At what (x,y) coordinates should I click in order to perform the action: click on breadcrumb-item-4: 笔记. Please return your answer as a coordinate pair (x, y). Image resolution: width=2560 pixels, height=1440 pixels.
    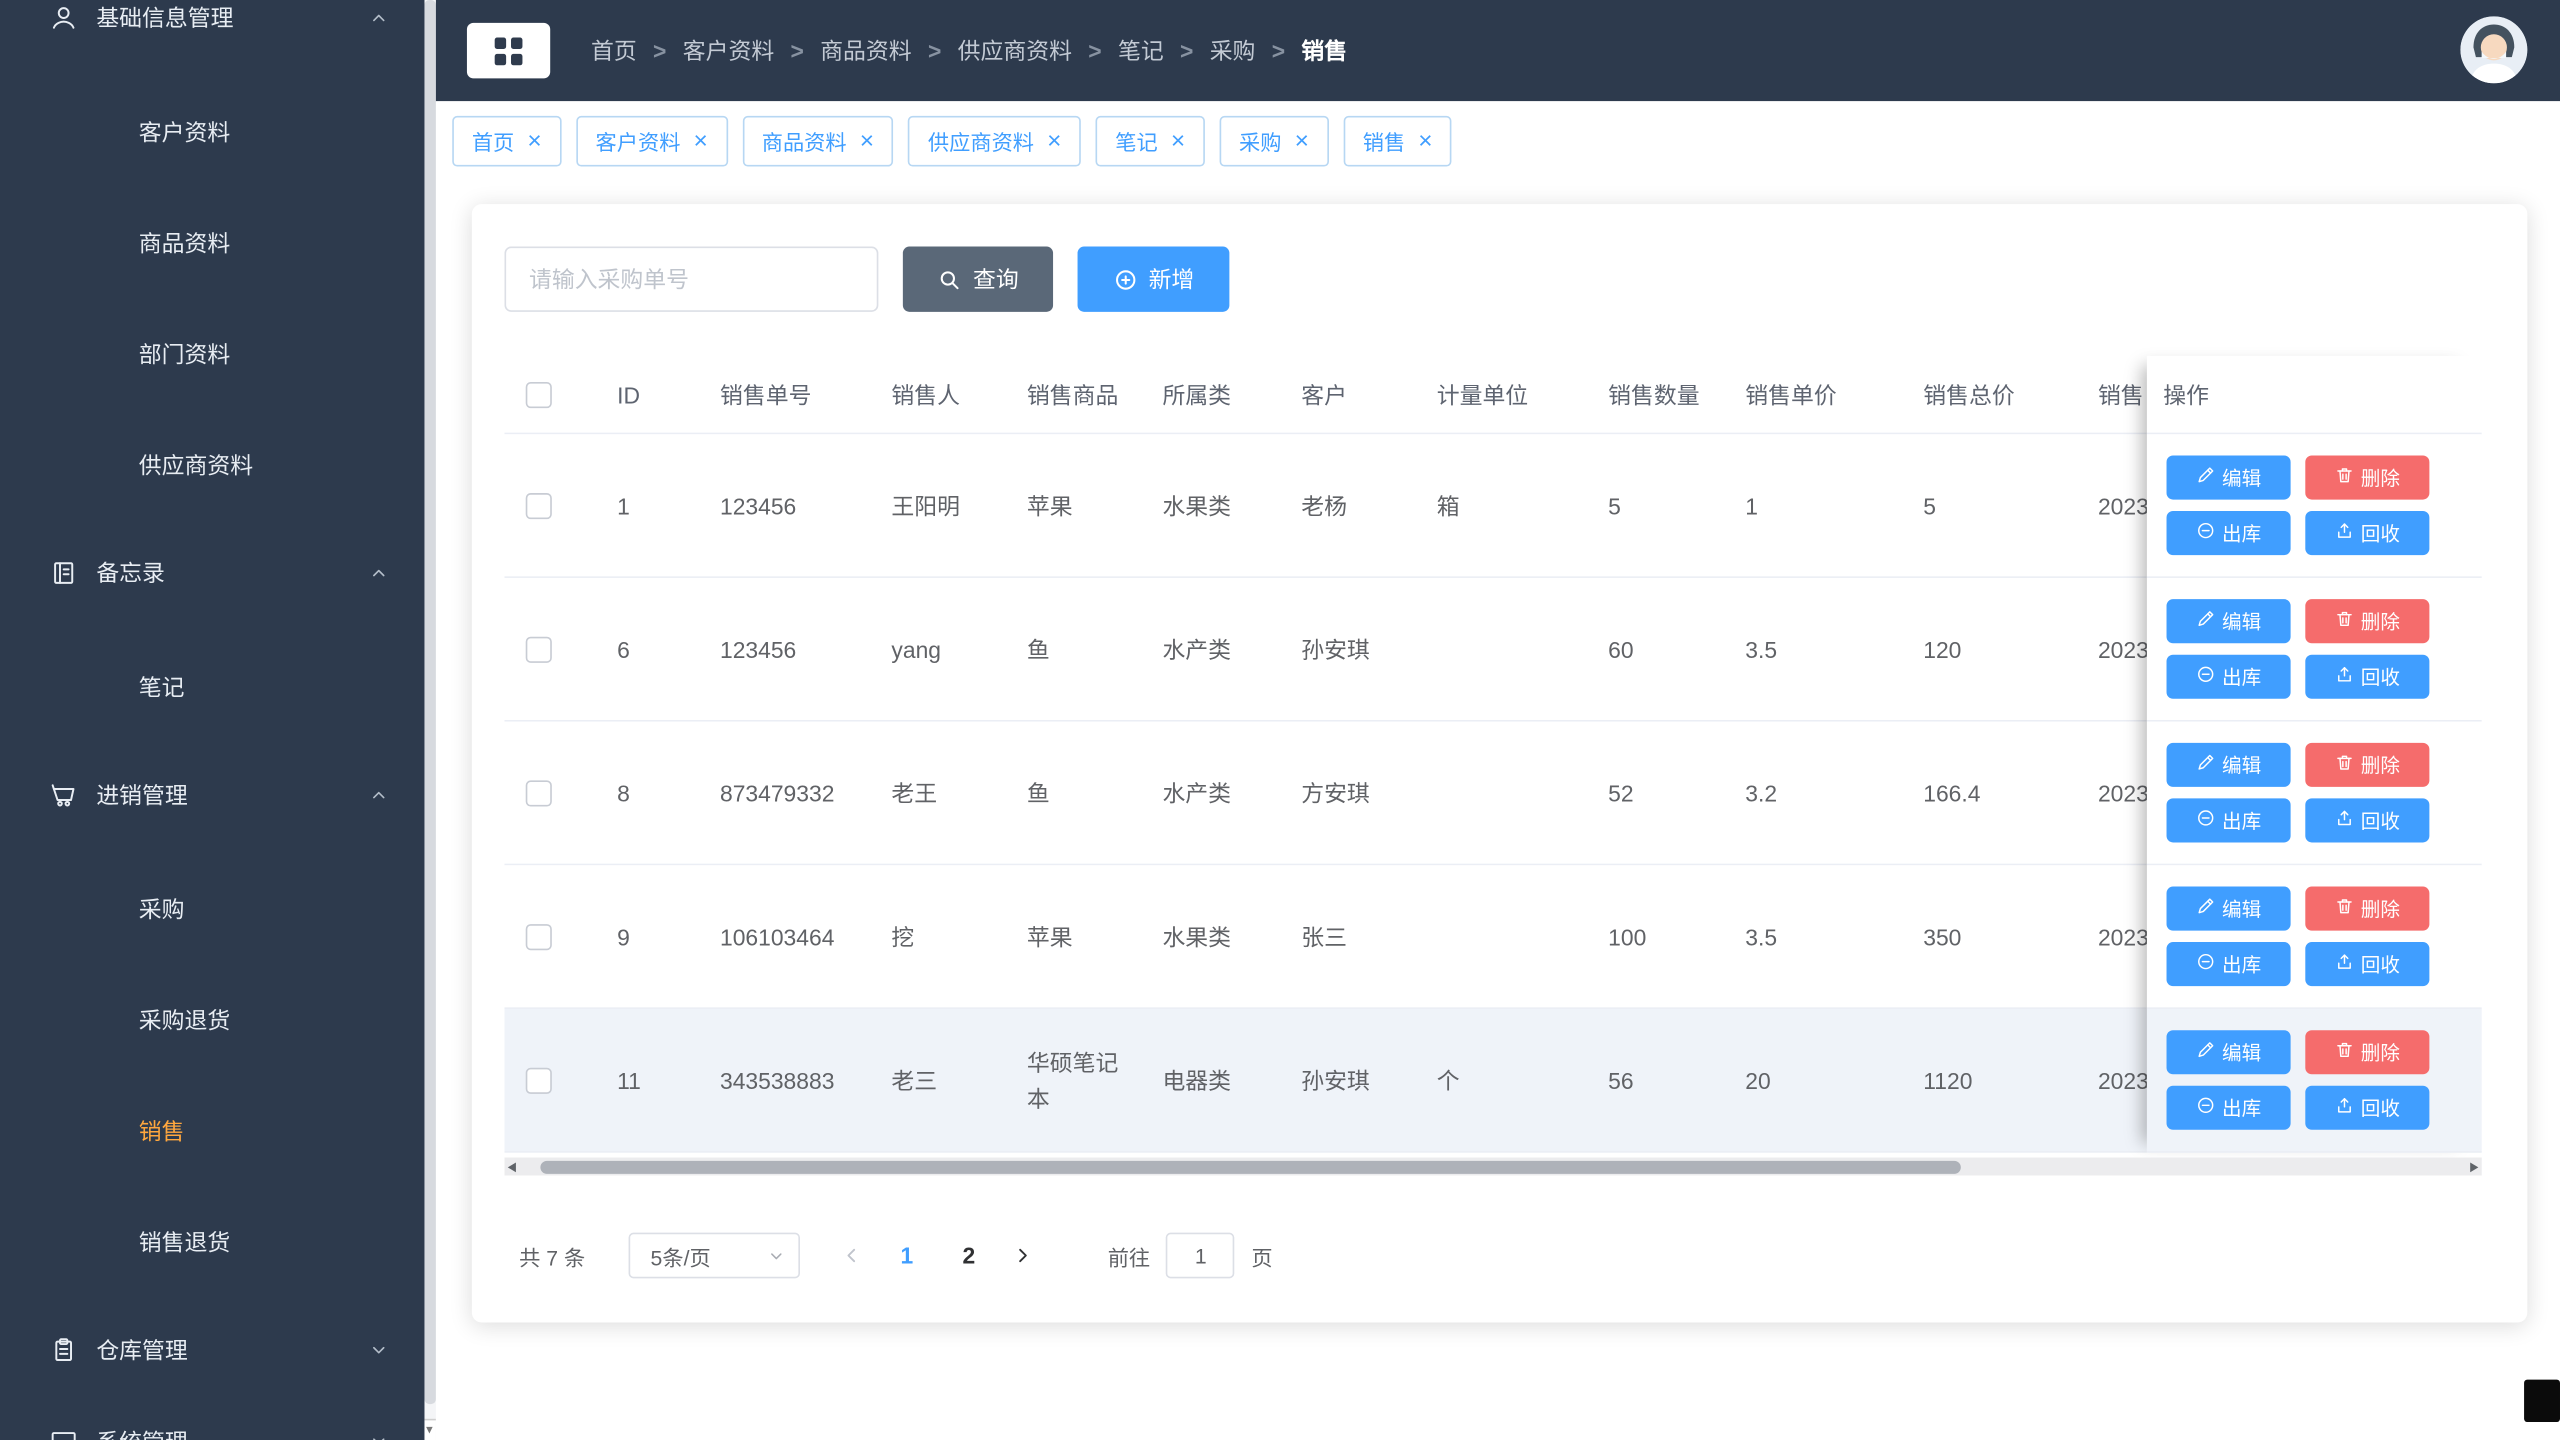
    Looking at the image, I should click on (1141, 50).